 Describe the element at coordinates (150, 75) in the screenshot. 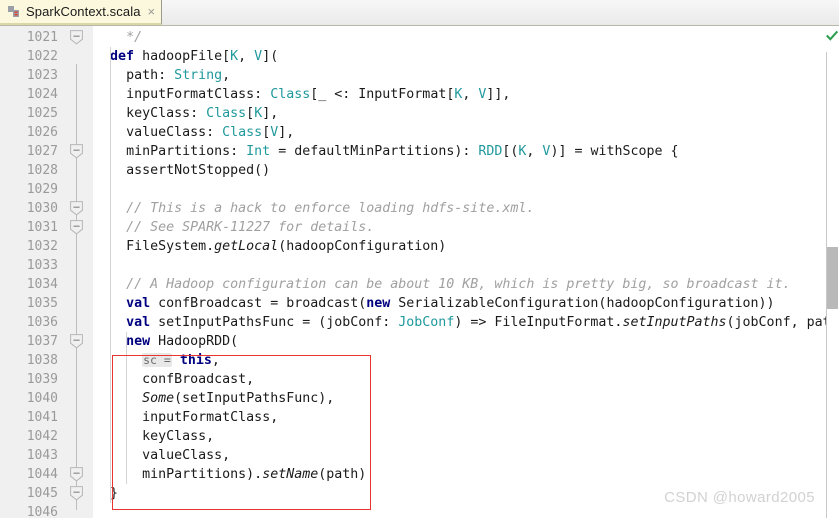

I see `code-token-pl: path:` at that location.